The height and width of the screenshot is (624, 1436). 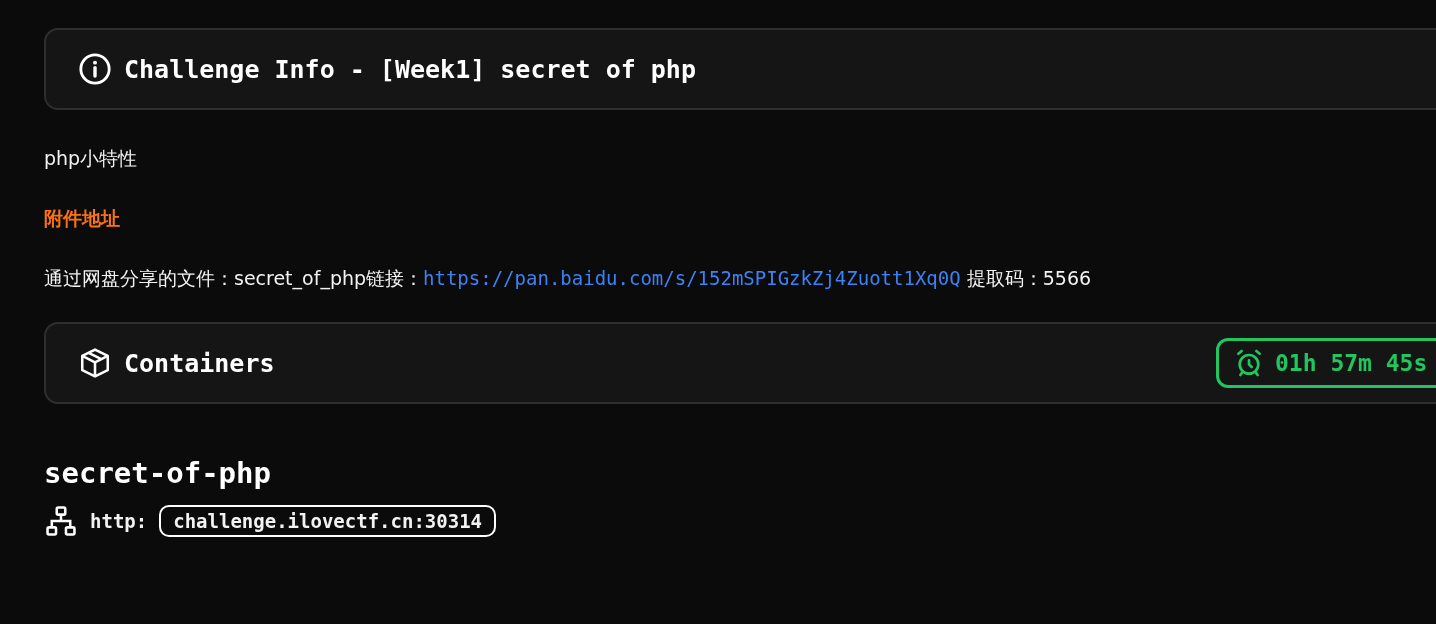 I want to click on container-name: secret-of-php, so click(x=158, y=473).